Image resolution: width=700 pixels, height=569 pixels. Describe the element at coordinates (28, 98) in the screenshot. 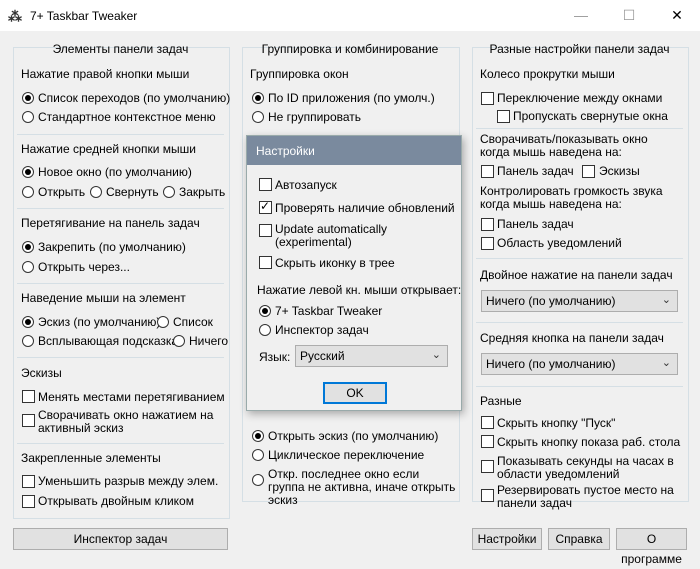

I see `right-click-jumplist-radio` at that location.